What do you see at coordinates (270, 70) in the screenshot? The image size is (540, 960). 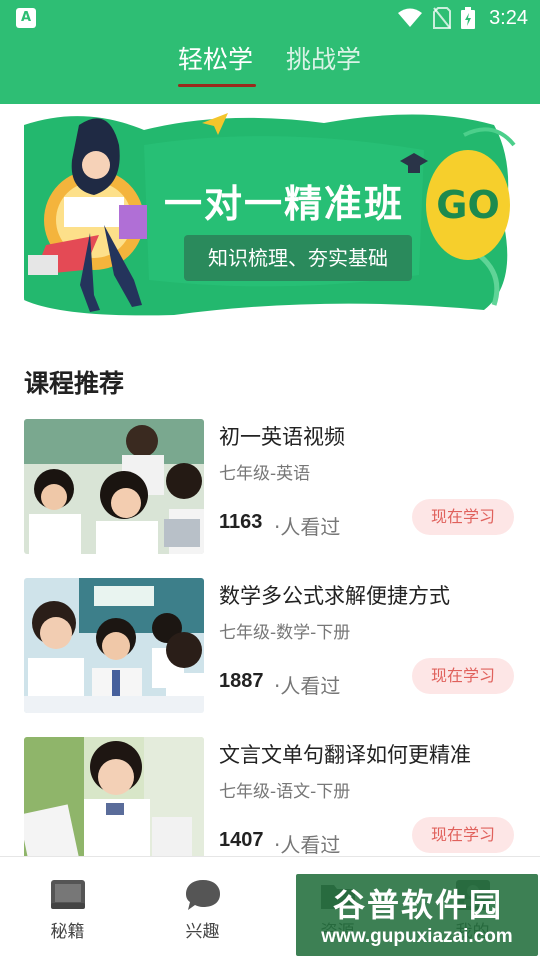 I see `top-tab-bar: 轻松学 挑战学` at bounding box center [270, 70].